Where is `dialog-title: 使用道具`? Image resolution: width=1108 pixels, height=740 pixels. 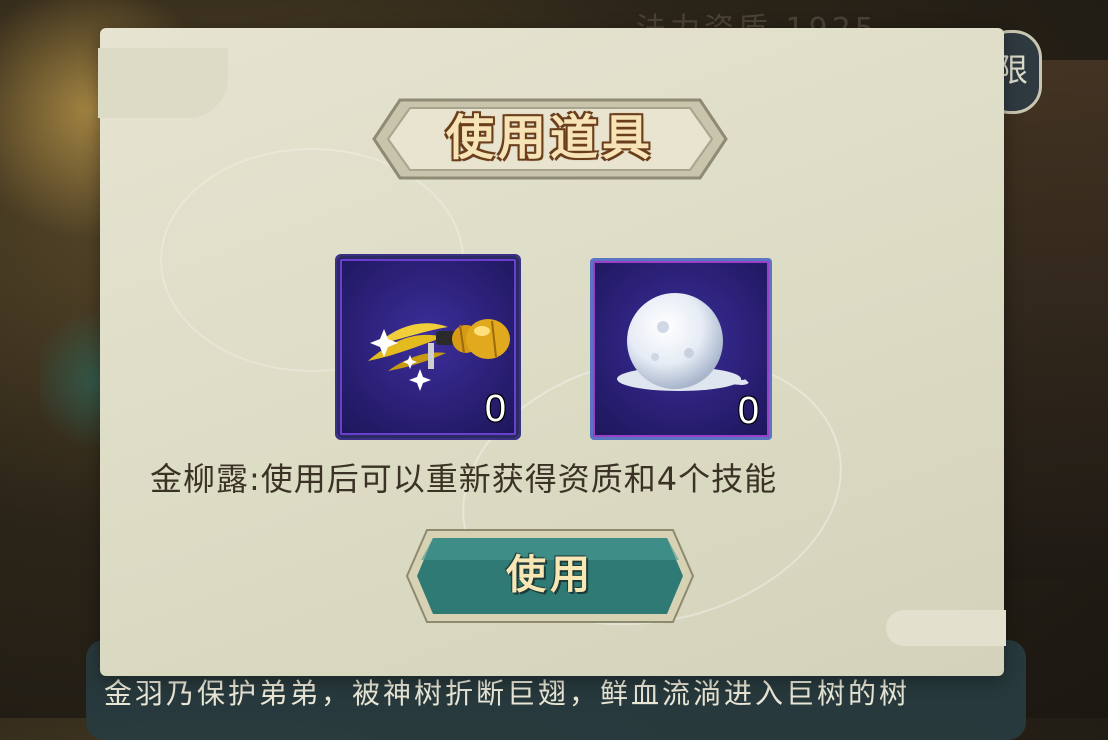
dialog-title: 使用道具 is located at coordinates (549, 138).